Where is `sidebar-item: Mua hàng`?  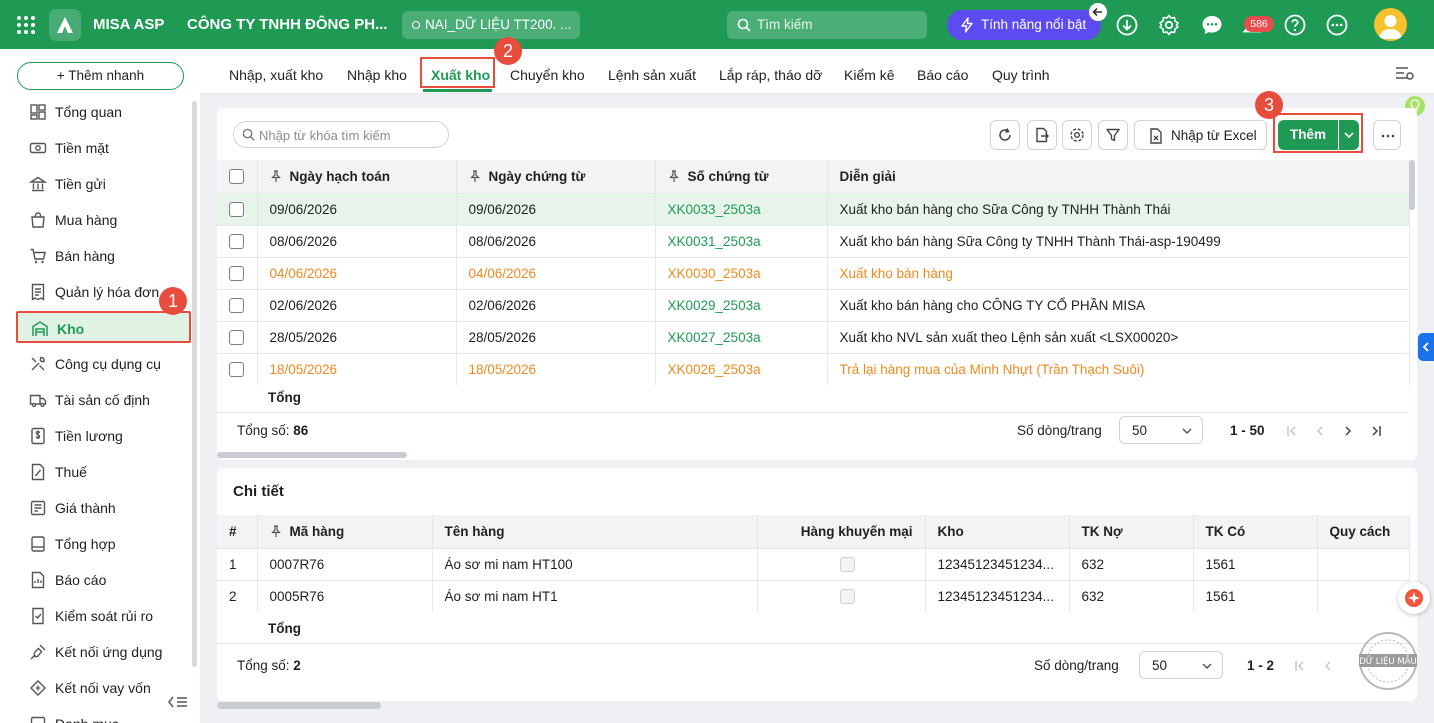
sidebar-item: Mua hàng is located at coordinates (103, 220).